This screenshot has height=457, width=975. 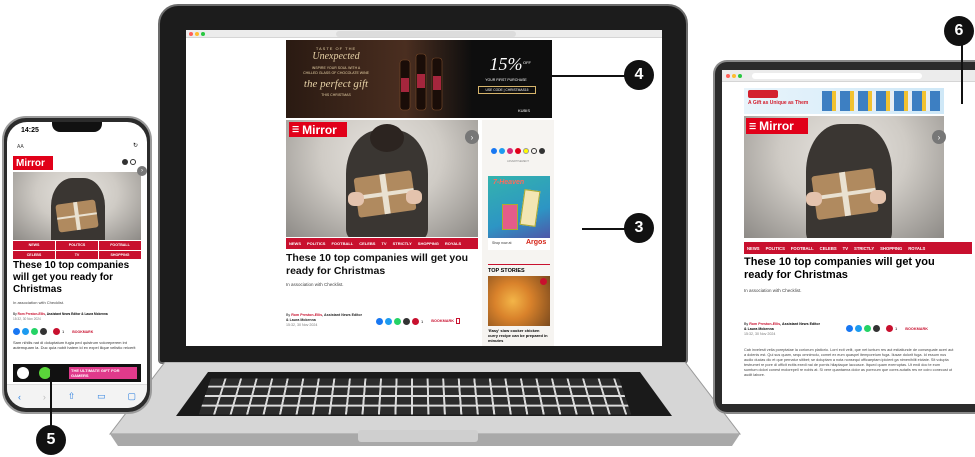 What do you see at coordinates (133, 162) in the screenshot?
I see `phone-search-icon` at bounding box center [133, 162].